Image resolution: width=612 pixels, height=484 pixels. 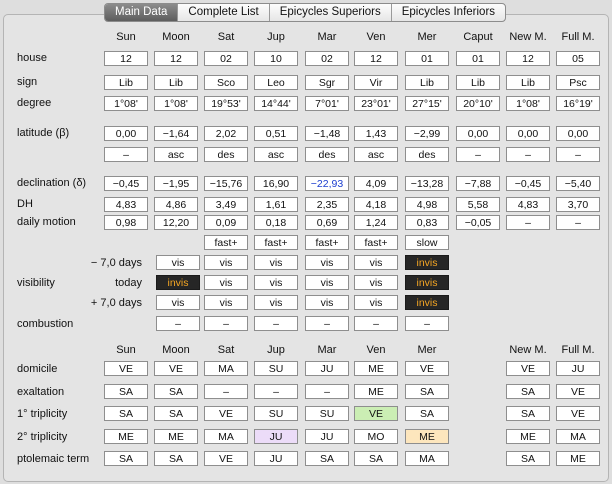 What do you see at coordinates (327, 413) in the screenshot?
I see `1-triplicity-cell-mar: SU` at bounding box center [327, 413].